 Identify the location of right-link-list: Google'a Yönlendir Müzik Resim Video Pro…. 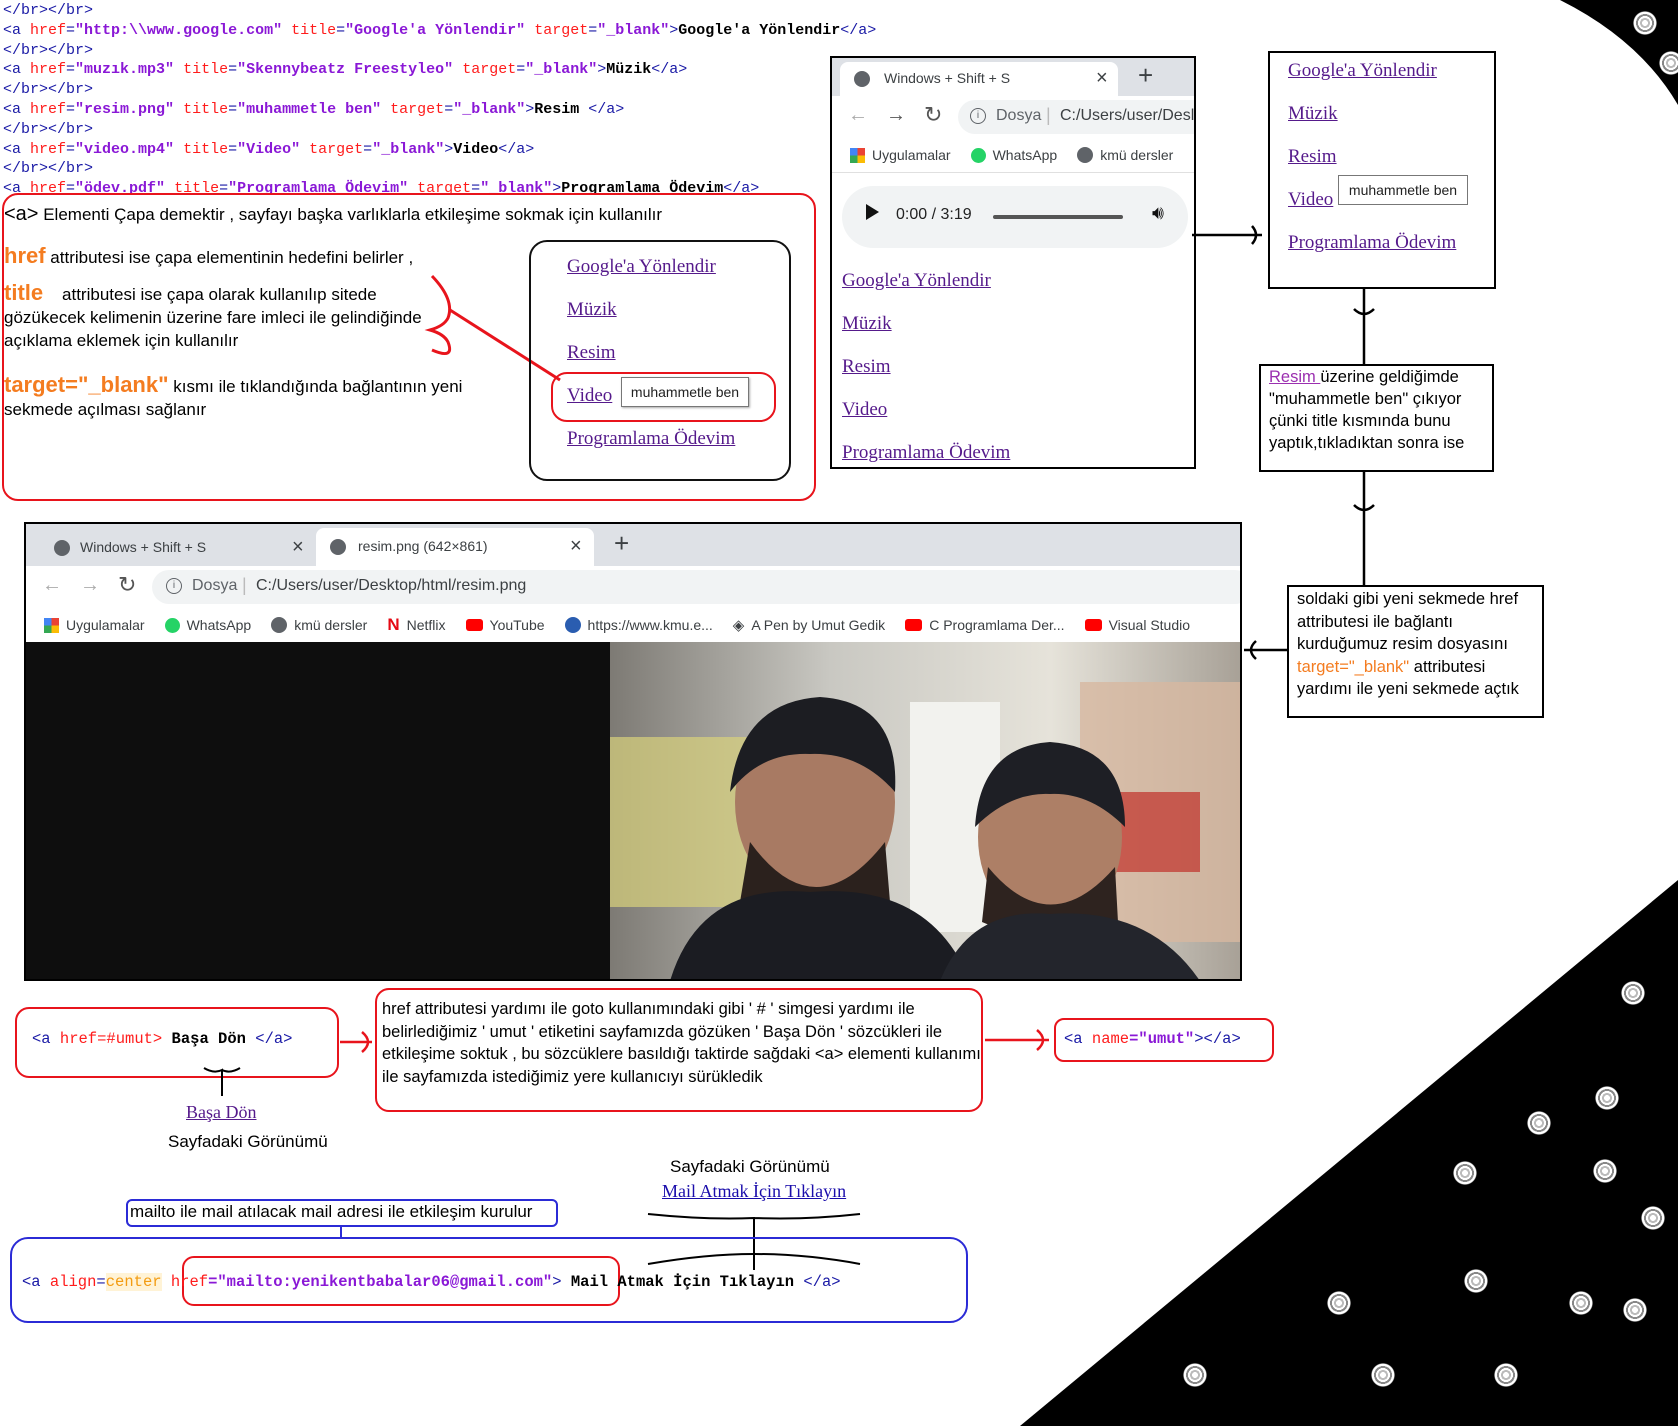
(1372, 157).